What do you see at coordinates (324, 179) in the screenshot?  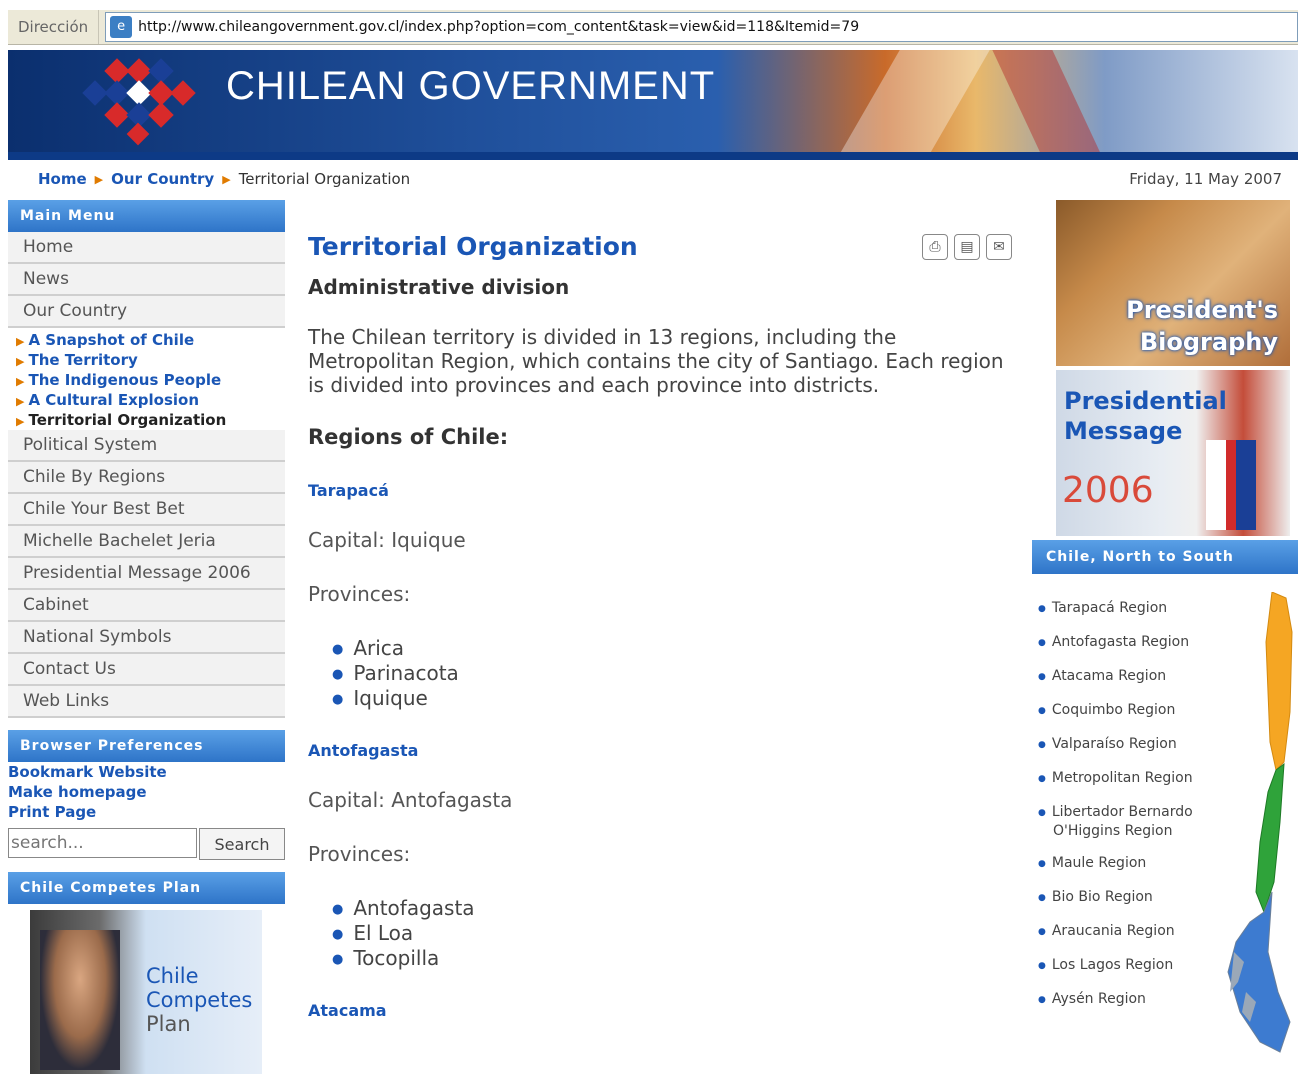 I see `breadcrumb-current: Territorial Organization` at bounding box center [324, 179].